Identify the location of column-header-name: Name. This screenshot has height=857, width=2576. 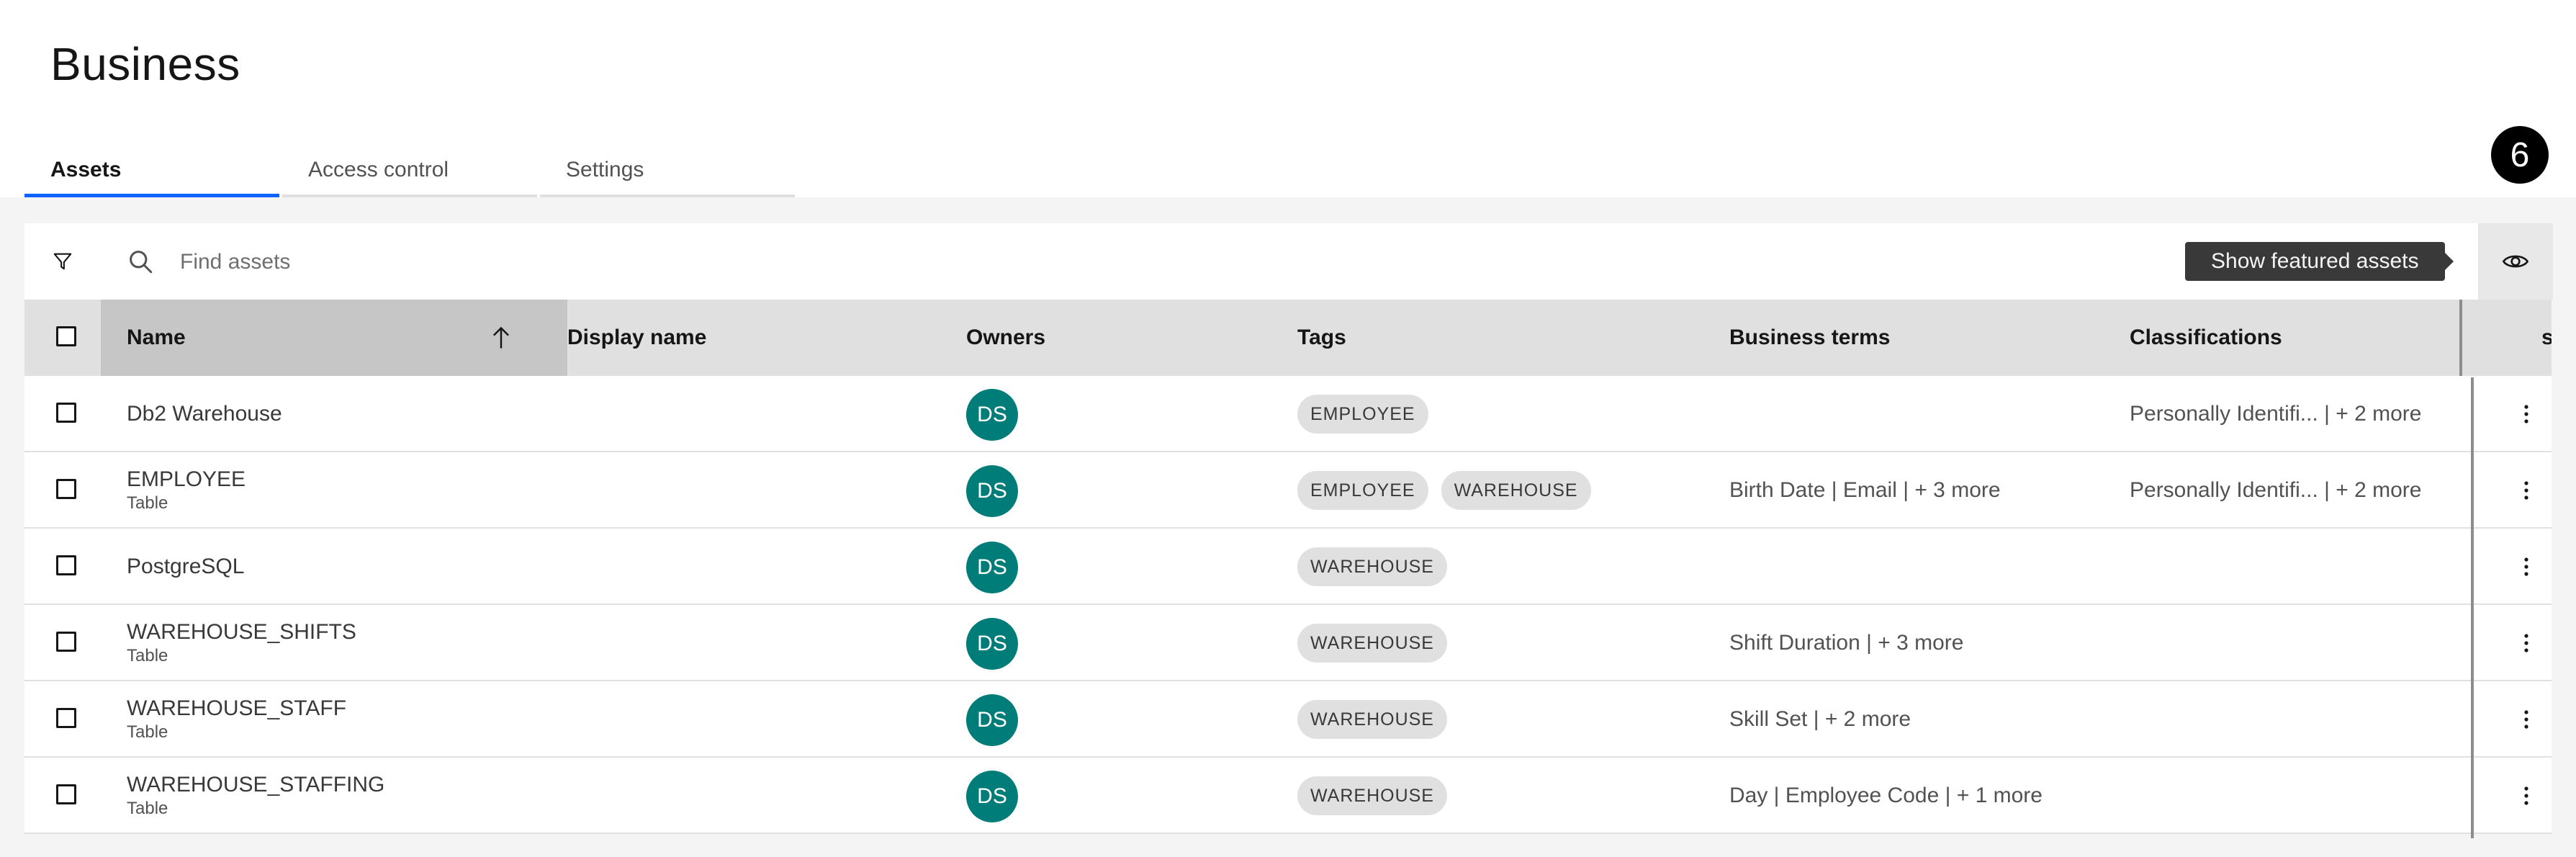
(334, 338).